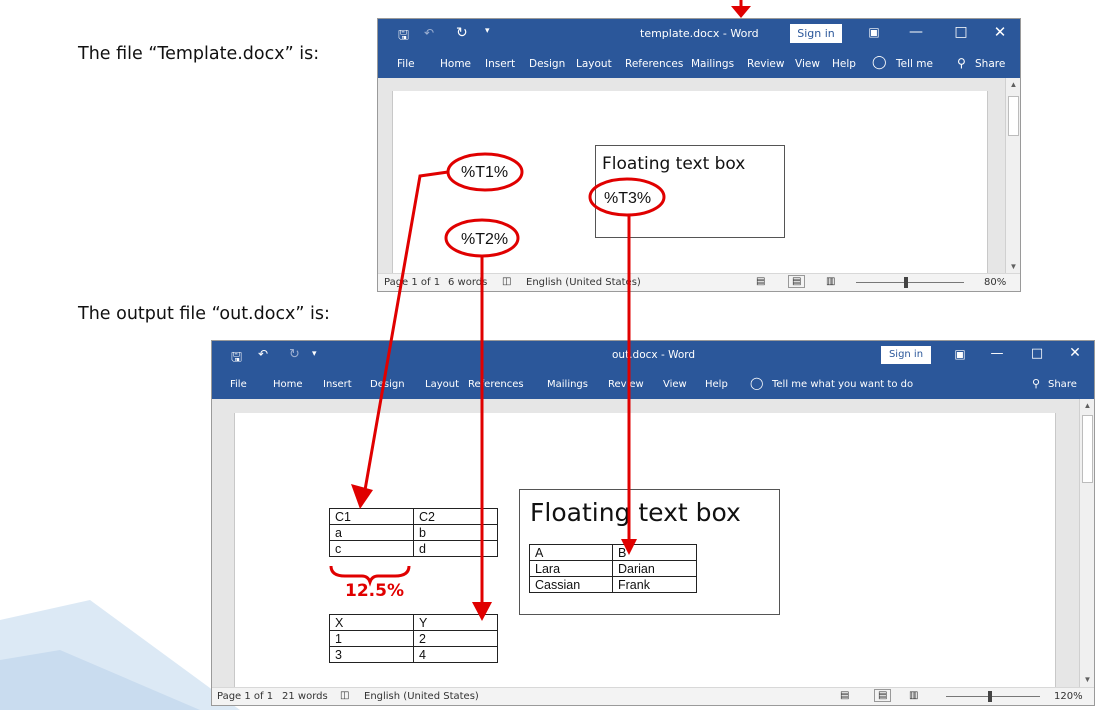 The width and height of the screenshot is (1097, 710). Describe the element at coordinates (654, 568) in the screenshot. I see `table-cell: Darian` at that location.